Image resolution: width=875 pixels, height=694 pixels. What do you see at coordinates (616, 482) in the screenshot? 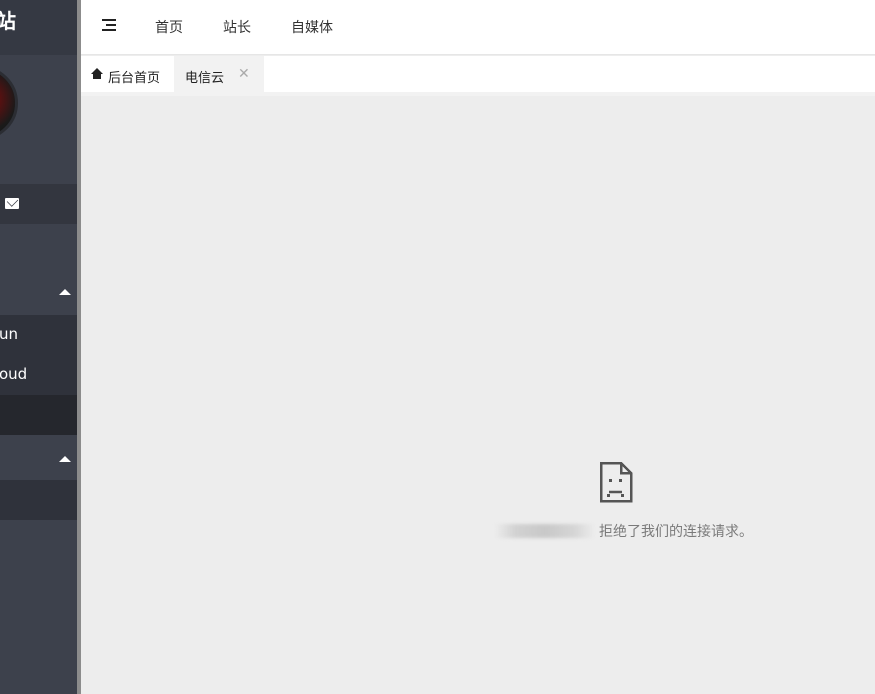
I see `sad-page-icon` at bounding box center [616, 482].